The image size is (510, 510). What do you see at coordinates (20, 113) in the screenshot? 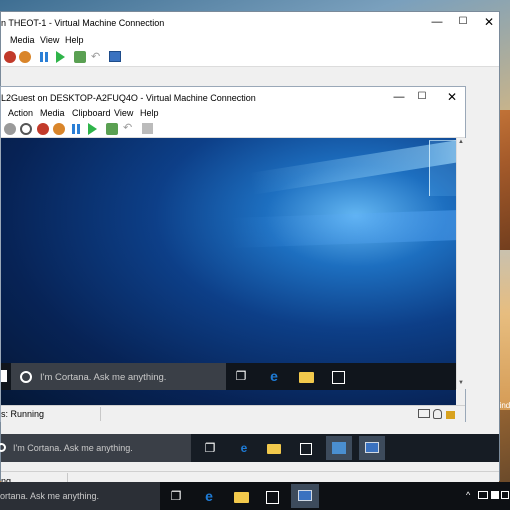
I see `inner-menu-action: Action` at bounding box center [20, 113].